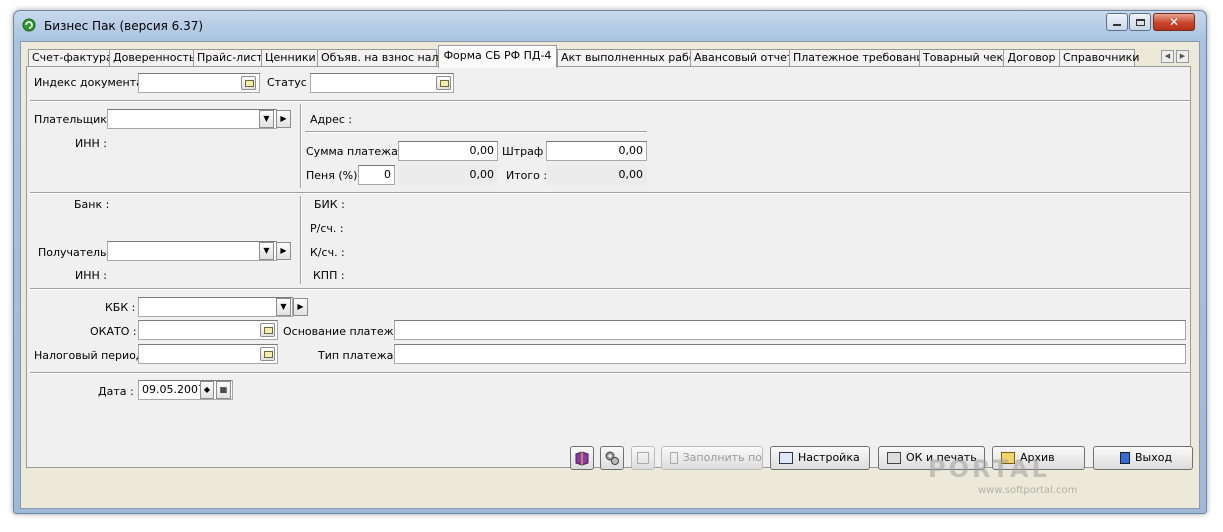 Image resolution: width=1223 pixels, height=532 pixels. I want to click on close-button: ✕, so click(1174, 22).